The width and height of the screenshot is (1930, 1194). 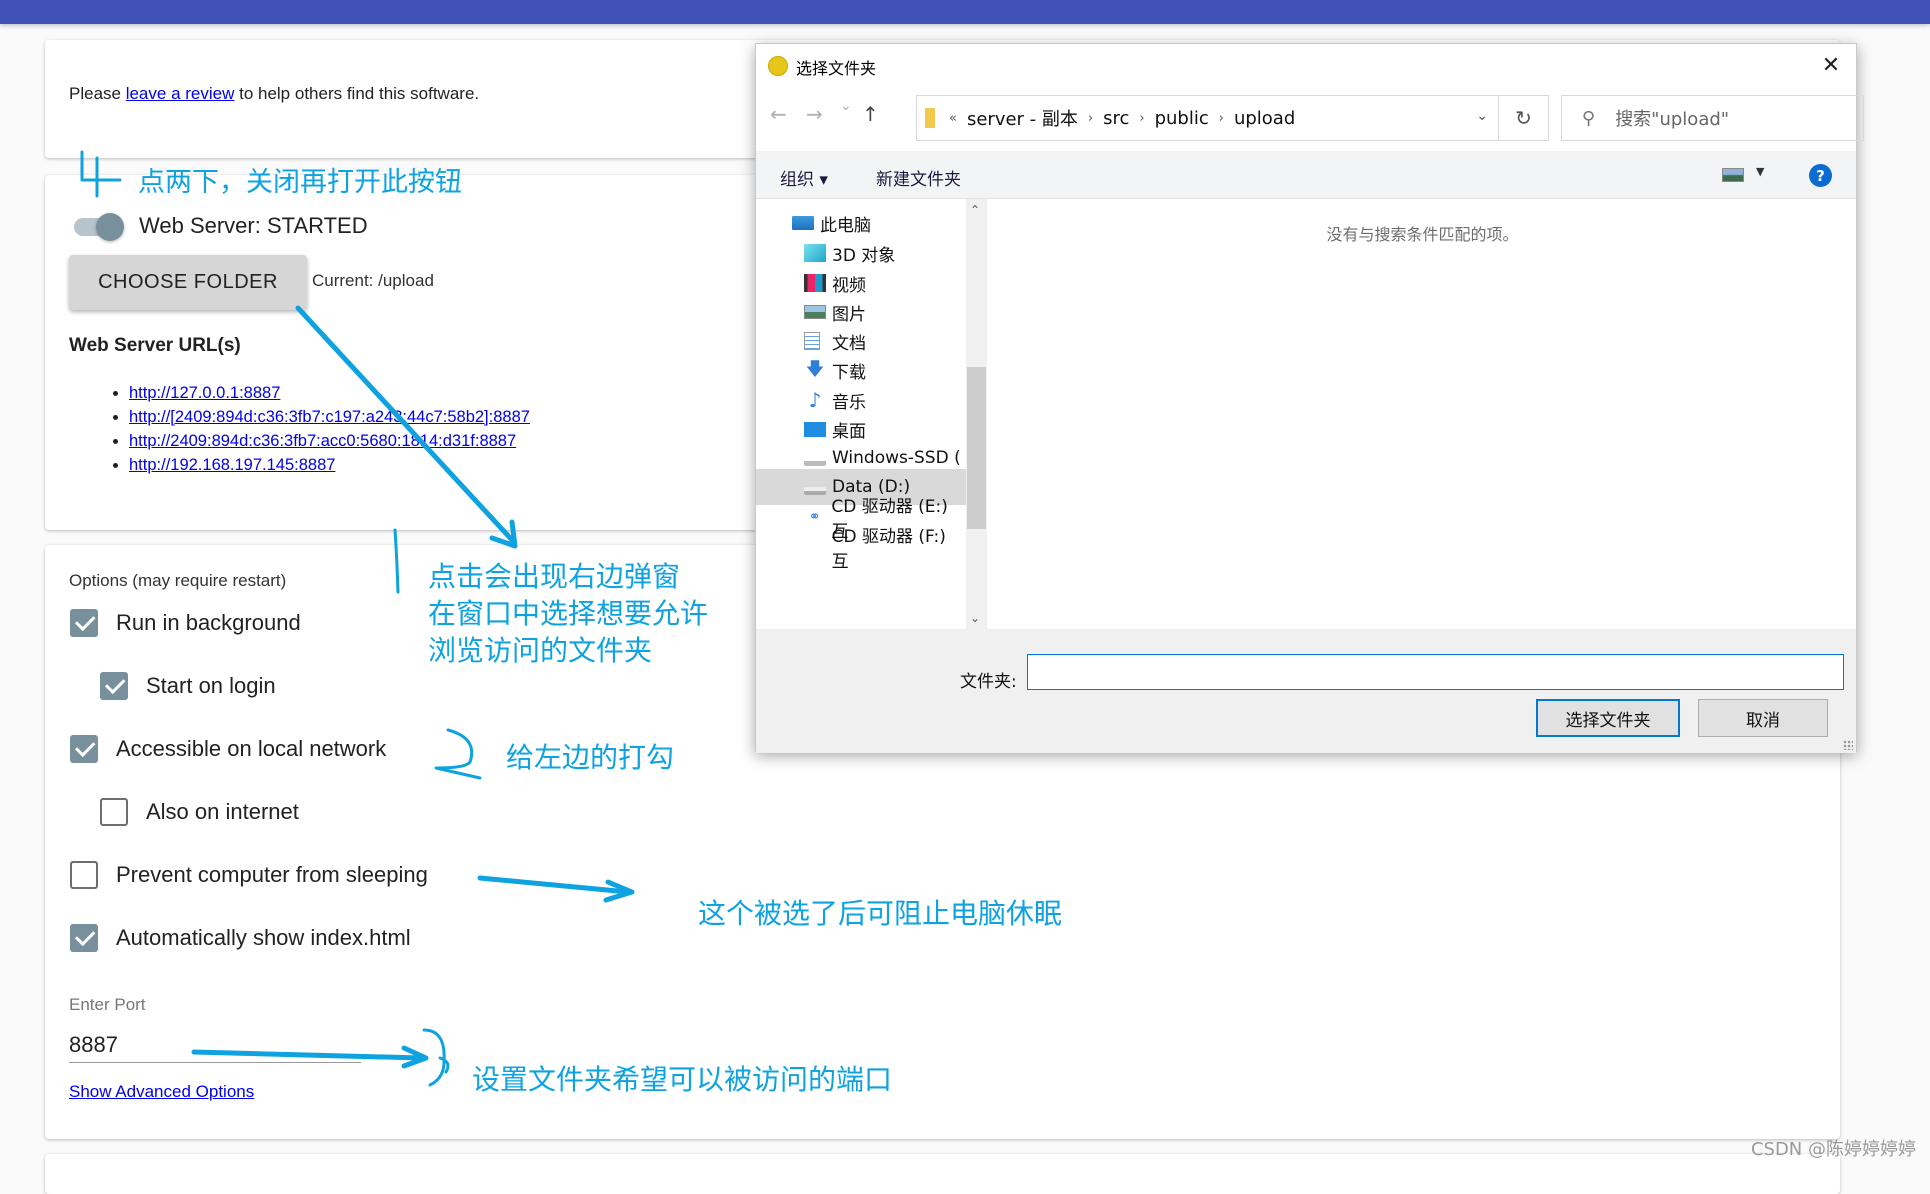 I want to click on navigation-pane: 此电脑 3D 对象 视频 图片 文档 🡇 下载 ♪ 音乐 桌面, so click(x=861, y=414).